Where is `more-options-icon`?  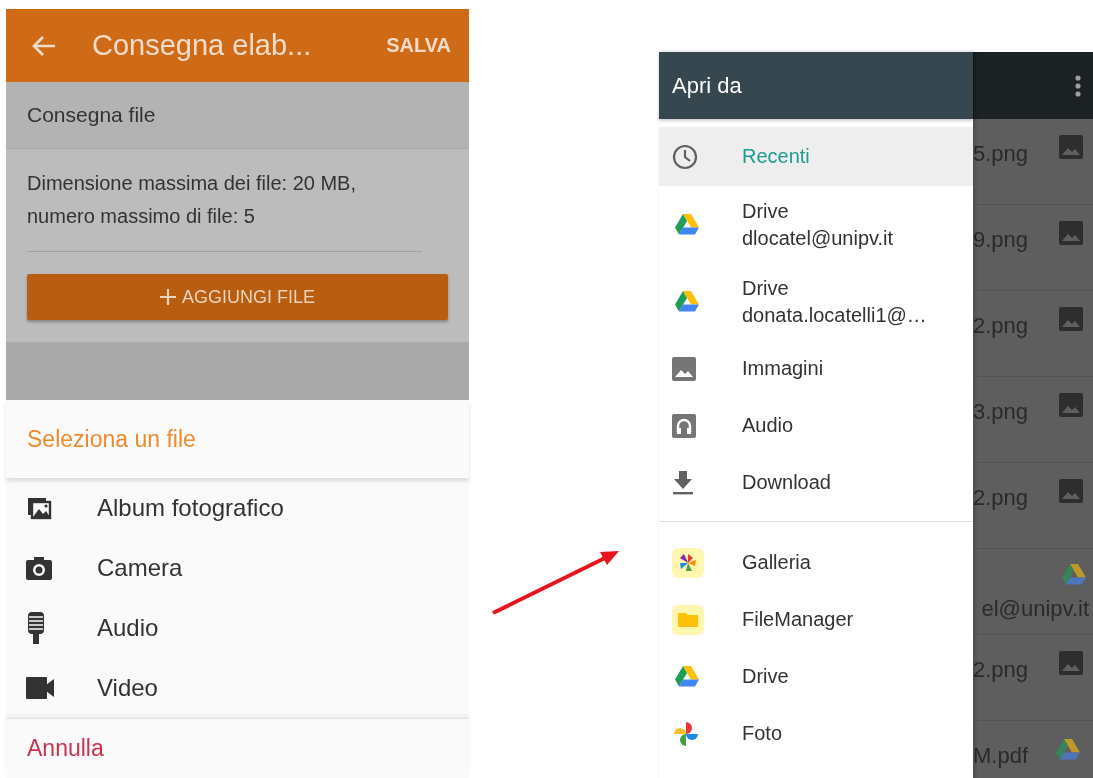
more-options-icon is located at coordinates (1078, 85).